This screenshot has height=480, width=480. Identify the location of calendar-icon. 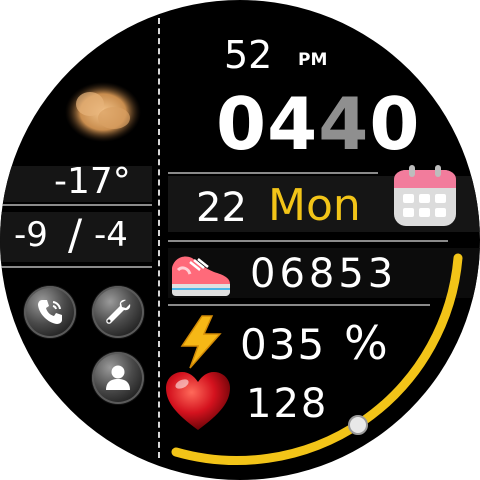
(425, 196).